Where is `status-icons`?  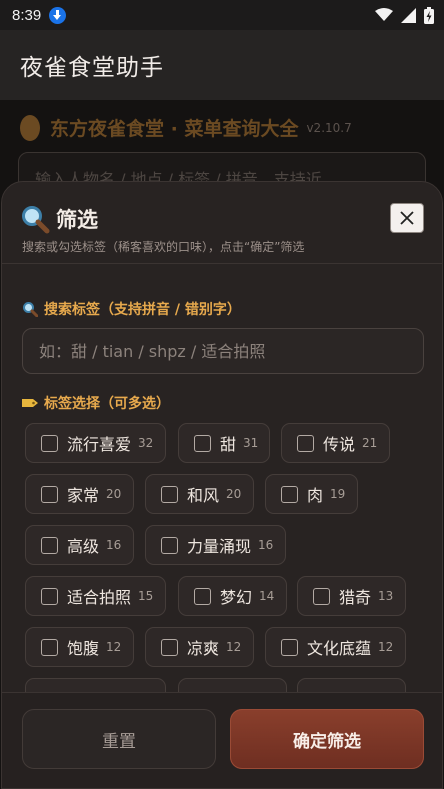 status-icons is located at coordinates (404, 15).